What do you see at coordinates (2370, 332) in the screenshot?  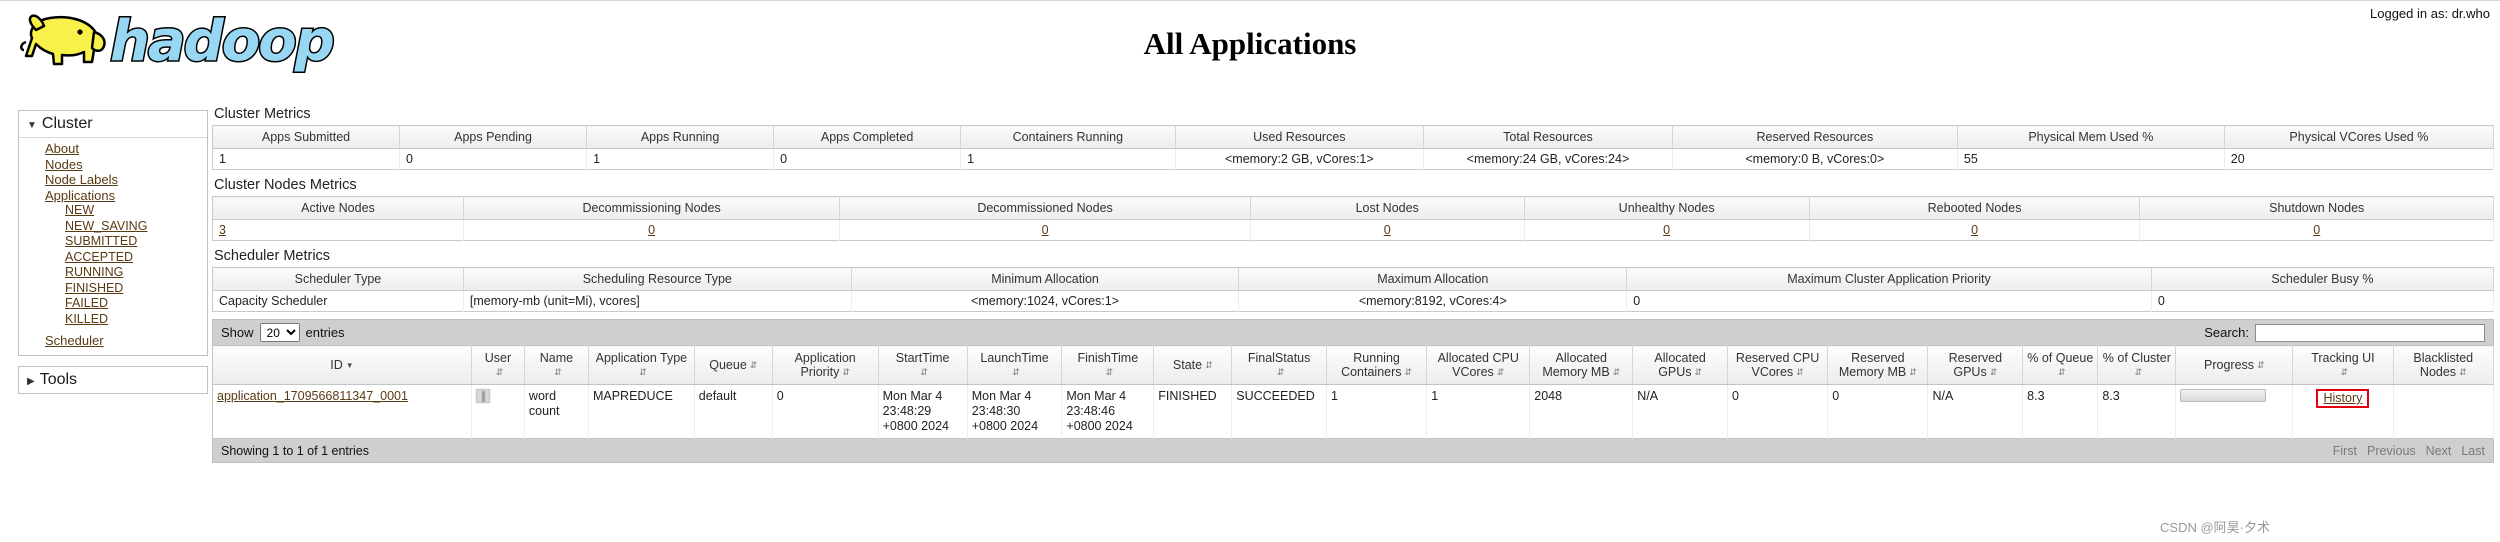 I see `search-input` at bounding box center [2370, 332].